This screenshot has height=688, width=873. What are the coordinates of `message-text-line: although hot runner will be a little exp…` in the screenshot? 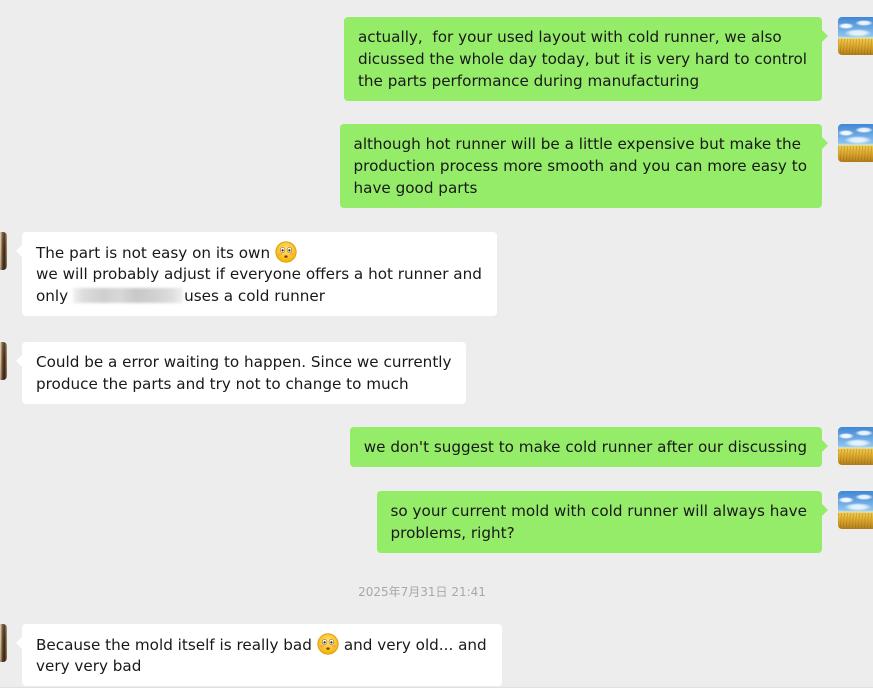 It's located at (577, 144).